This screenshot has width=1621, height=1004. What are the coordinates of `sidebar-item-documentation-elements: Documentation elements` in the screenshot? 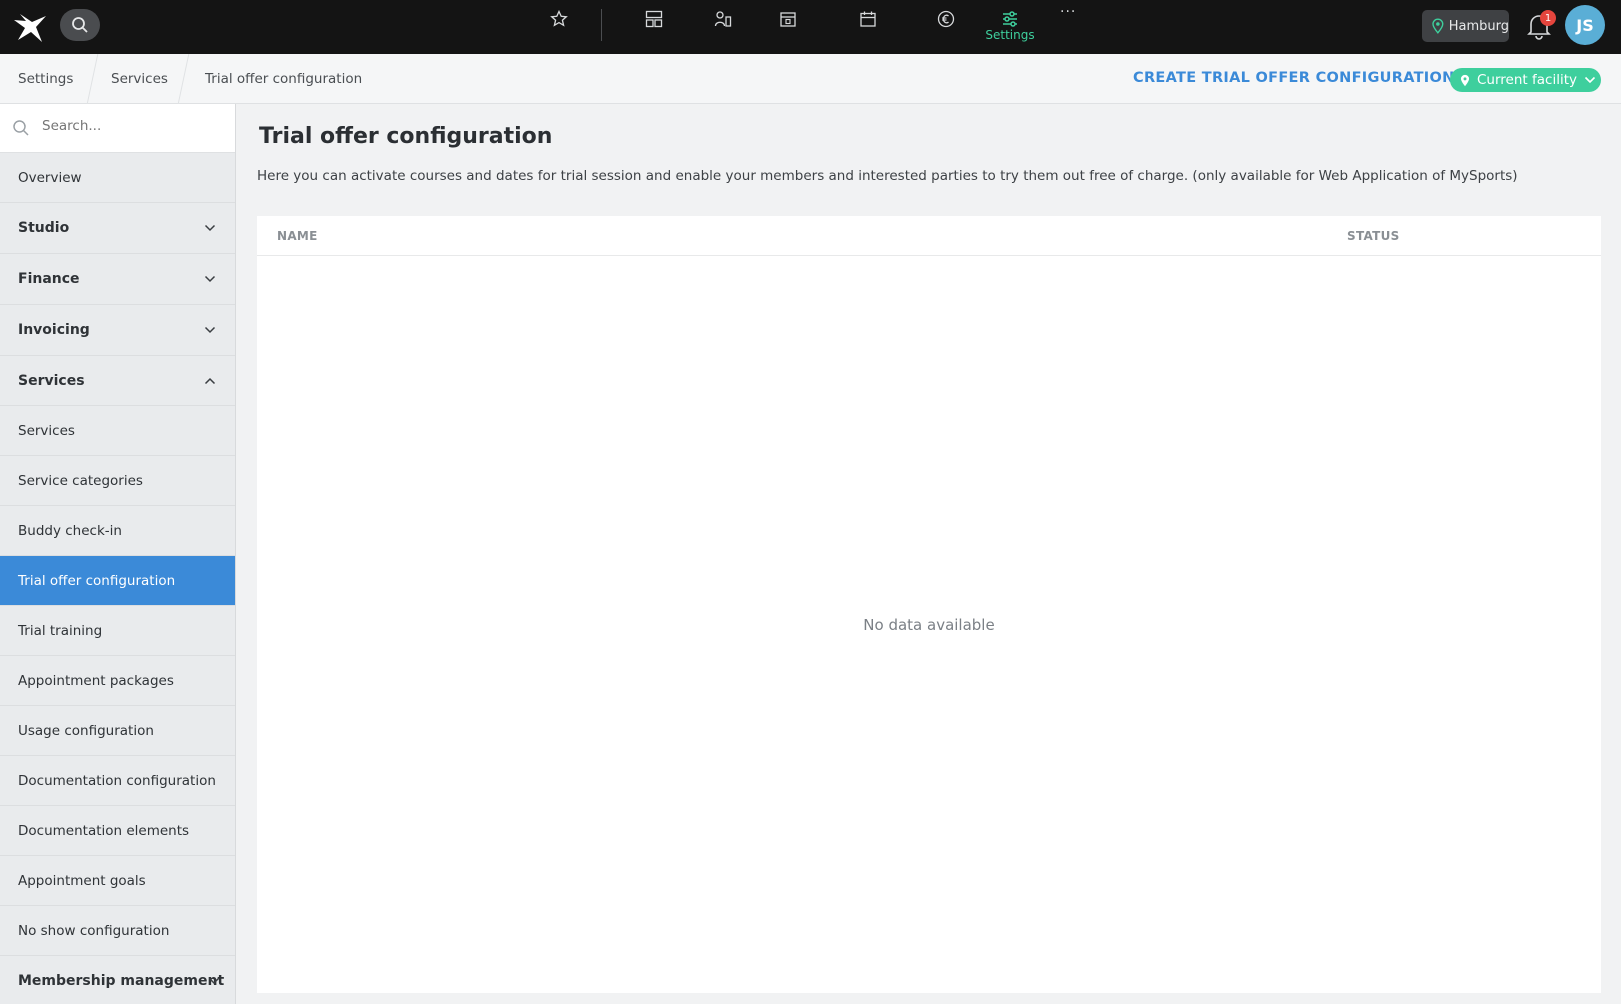 It's located at (117, 831).